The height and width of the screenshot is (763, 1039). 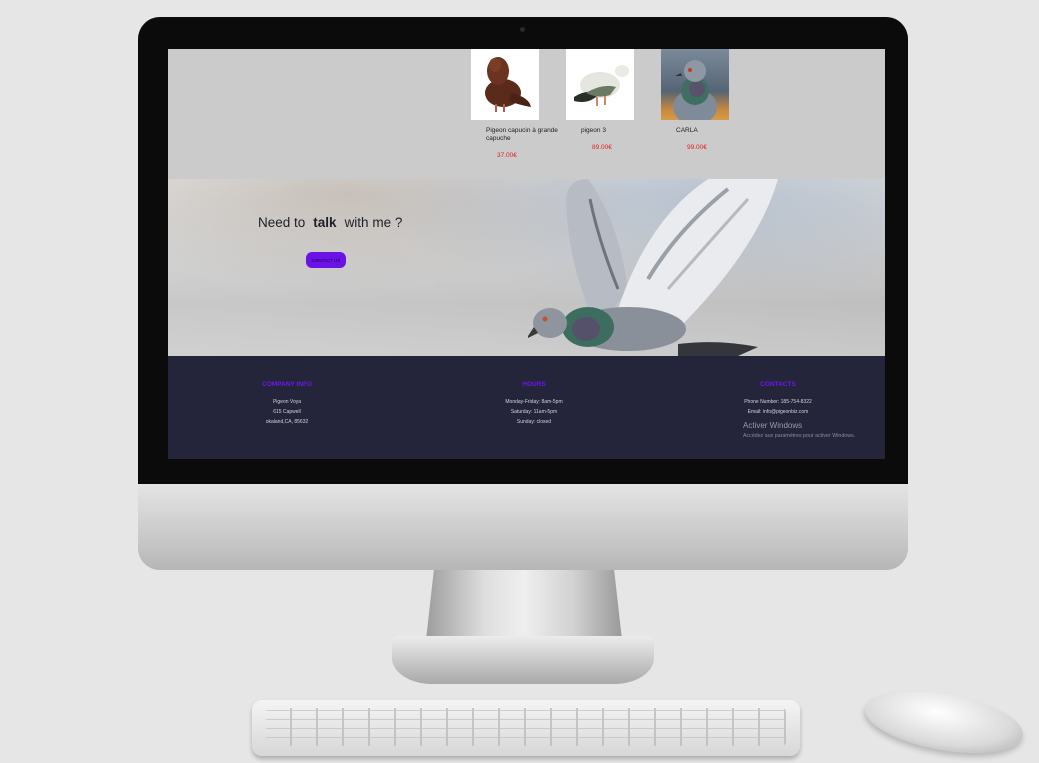 I want to click on keyboard, so click(x=526, y=728).